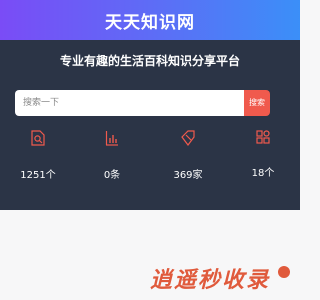 Image resolution: width=320 pixels, height=300 pixels. I want to click on site-tagline: 专业有趣的生活百科知识分享平台, so click(149, 61).